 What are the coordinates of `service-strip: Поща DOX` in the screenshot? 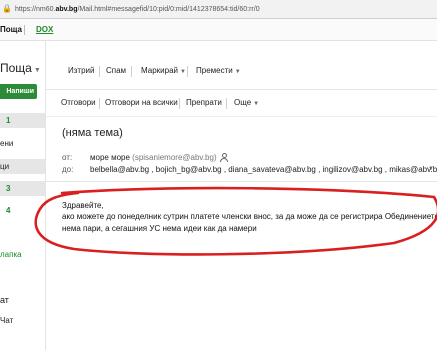 It's located at (218, 30).